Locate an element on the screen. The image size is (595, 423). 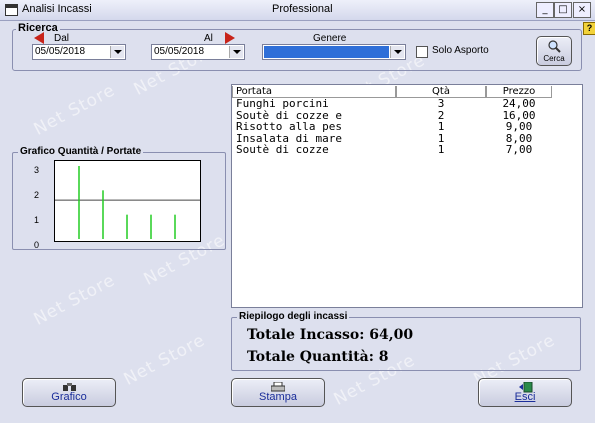
minimize-button: _ is located at coordinates (545, 10).